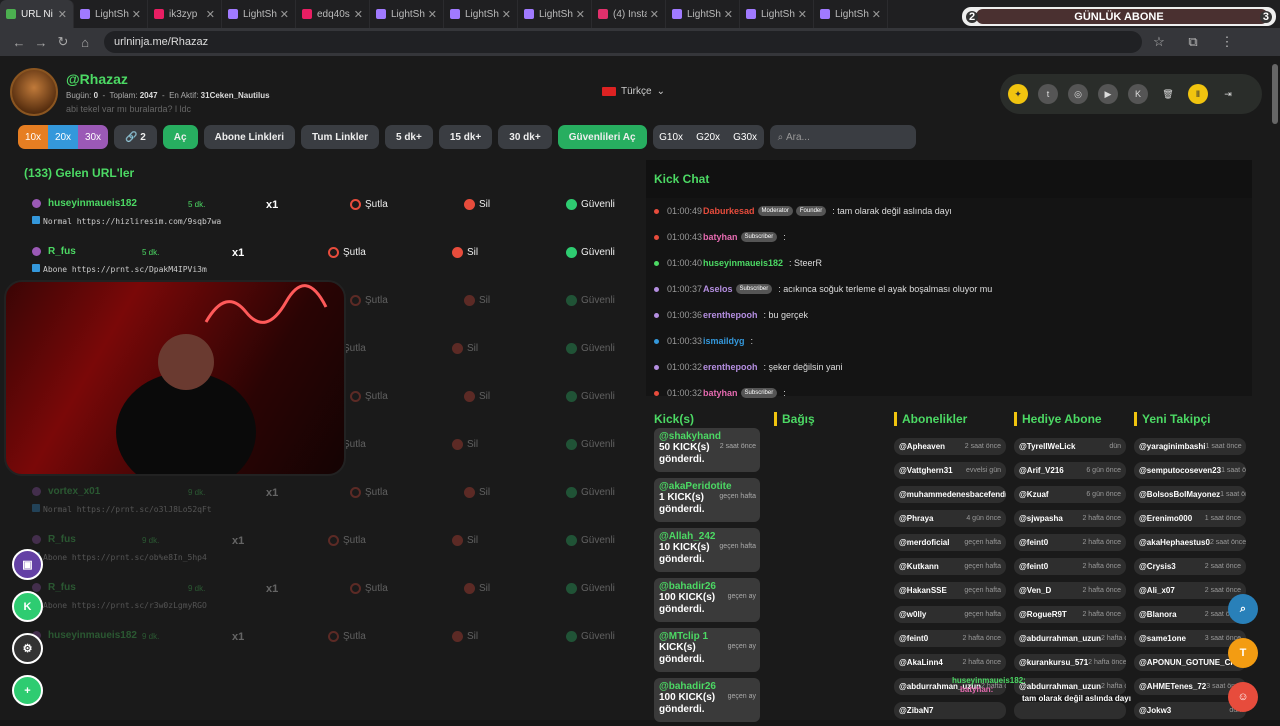 This screenshot has width=1280, height=726. What do you see at coordinates (119, 605) in the screenshot?
I see `row-link: Abone https://prnt.sc/r3w0zLgmyRGO` at bounding box center [119, 605].